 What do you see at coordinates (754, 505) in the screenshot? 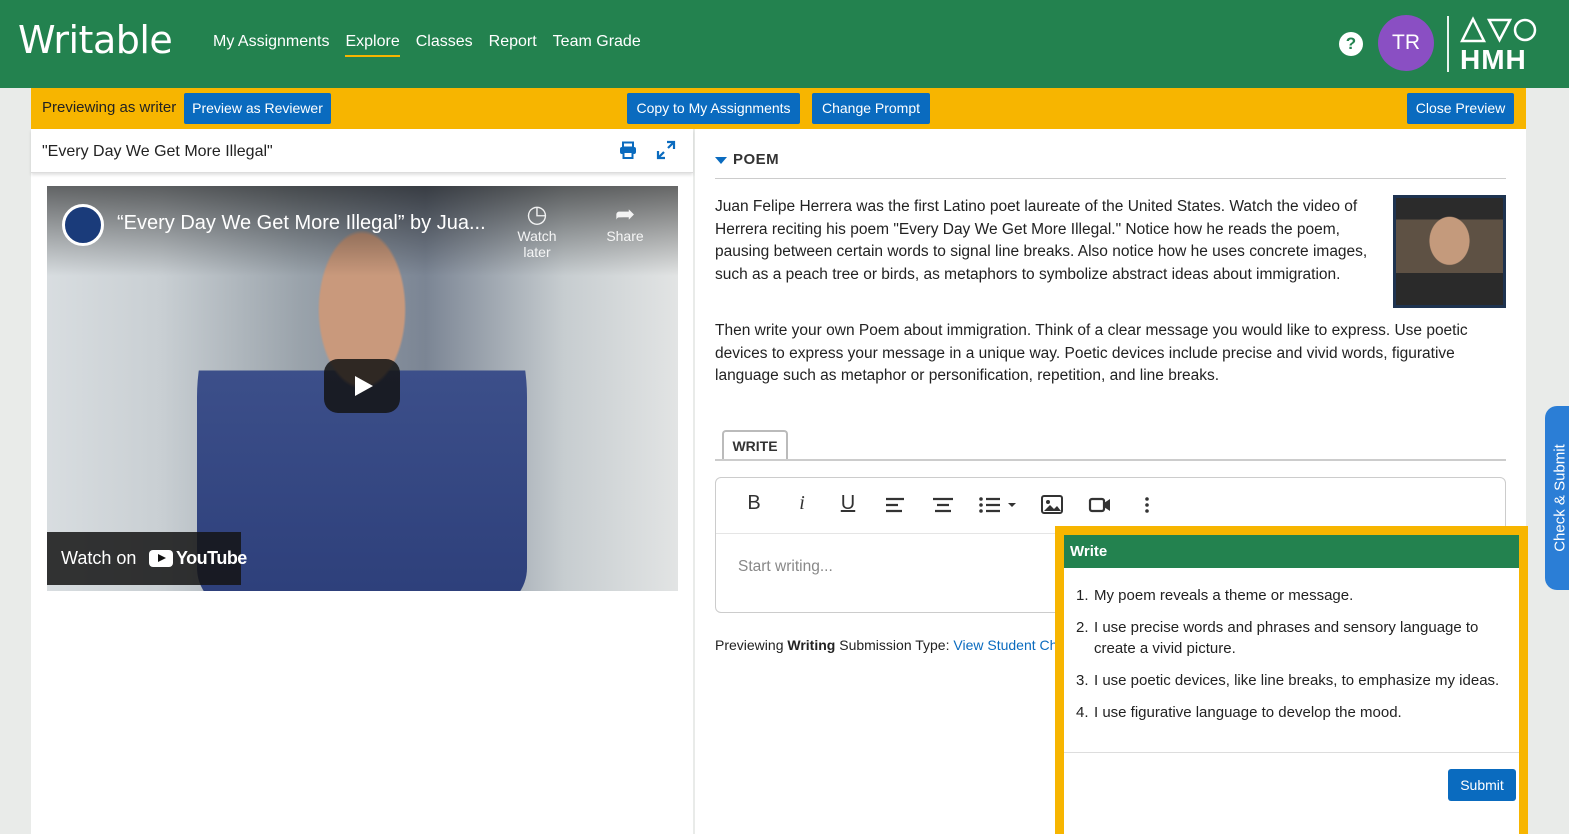
I see `bold-button: B` at bounding box center [754, 505].